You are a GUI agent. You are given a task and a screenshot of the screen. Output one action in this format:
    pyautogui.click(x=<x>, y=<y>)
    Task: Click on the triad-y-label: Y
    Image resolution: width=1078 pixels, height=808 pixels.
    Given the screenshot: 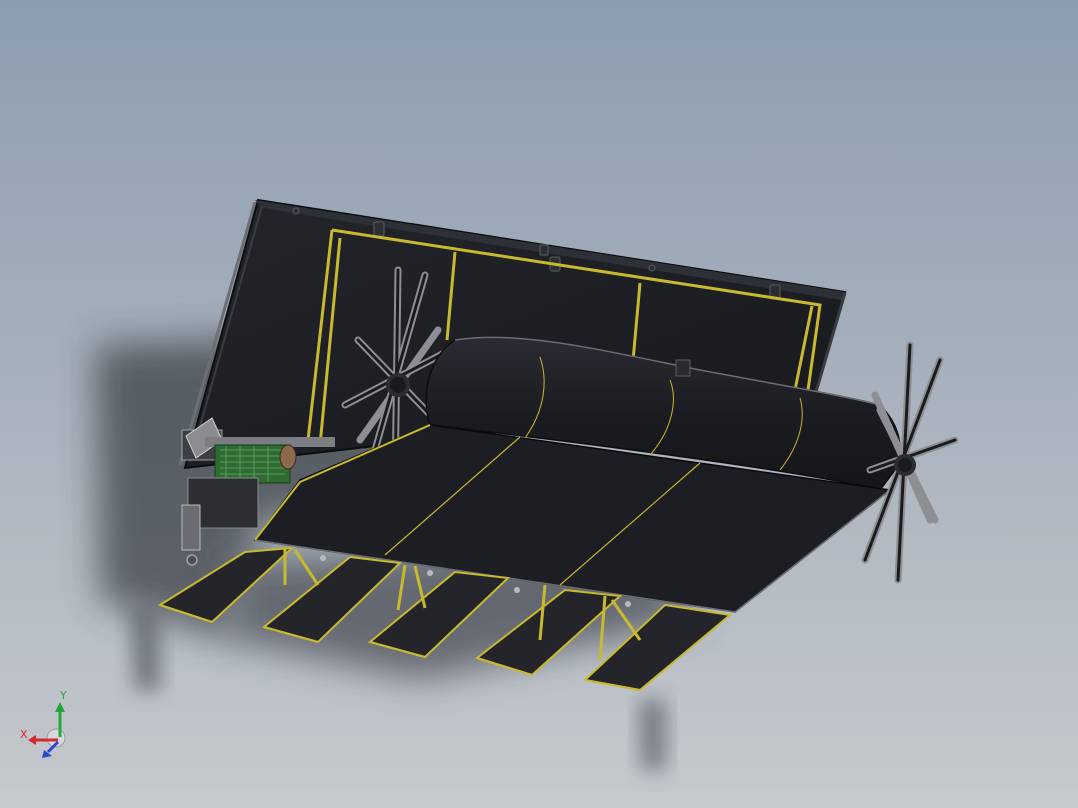 What is the action you would take?
    pyautogui.click(x=63, y=695)
    